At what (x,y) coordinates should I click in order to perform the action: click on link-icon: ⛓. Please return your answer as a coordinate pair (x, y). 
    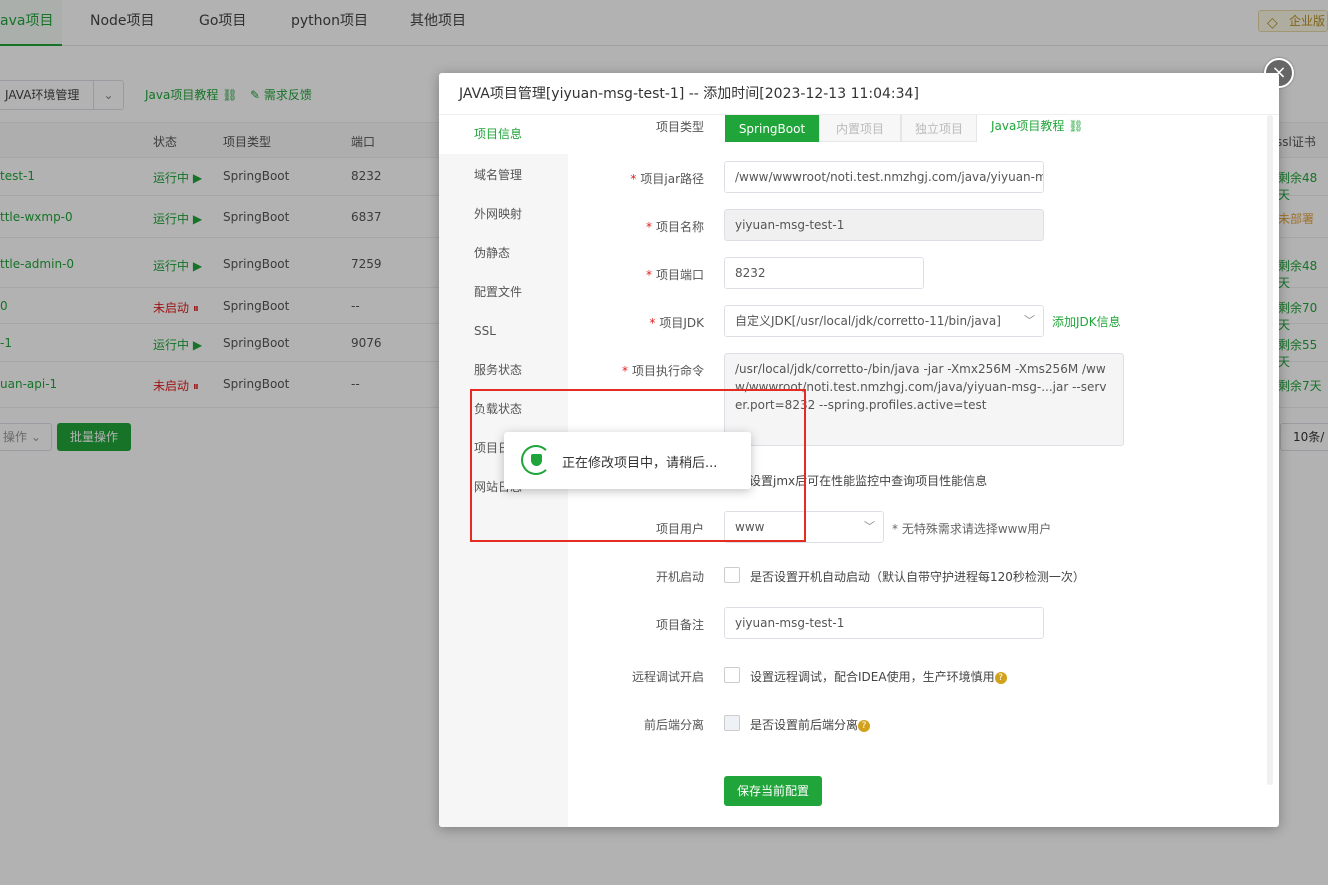
    Looking at the image, I should click on (1076, 126).